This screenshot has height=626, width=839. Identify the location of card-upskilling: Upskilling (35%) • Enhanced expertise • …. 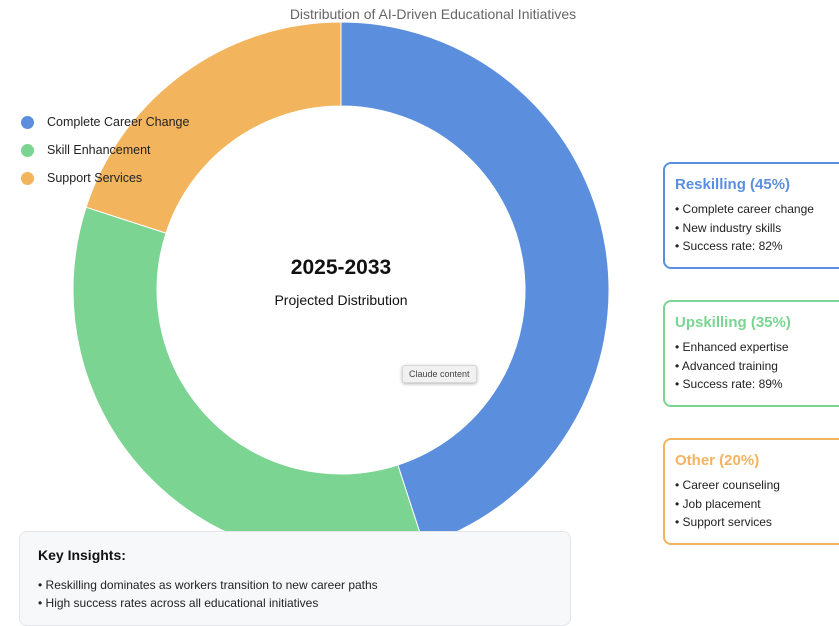
(751, 353).